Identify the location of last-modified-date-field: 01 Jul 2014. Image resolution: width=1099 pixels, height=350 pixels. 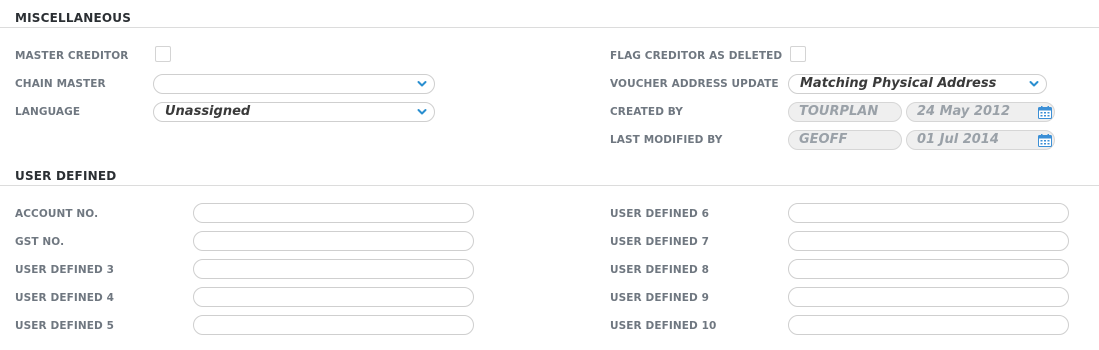
(980, 140).